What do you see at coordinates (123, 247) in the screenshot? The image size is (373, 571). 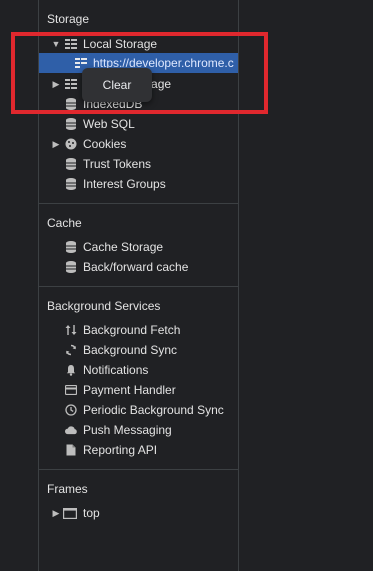 I see `cache-storage-label: Cache Storage` at bounding box center [123, 247].